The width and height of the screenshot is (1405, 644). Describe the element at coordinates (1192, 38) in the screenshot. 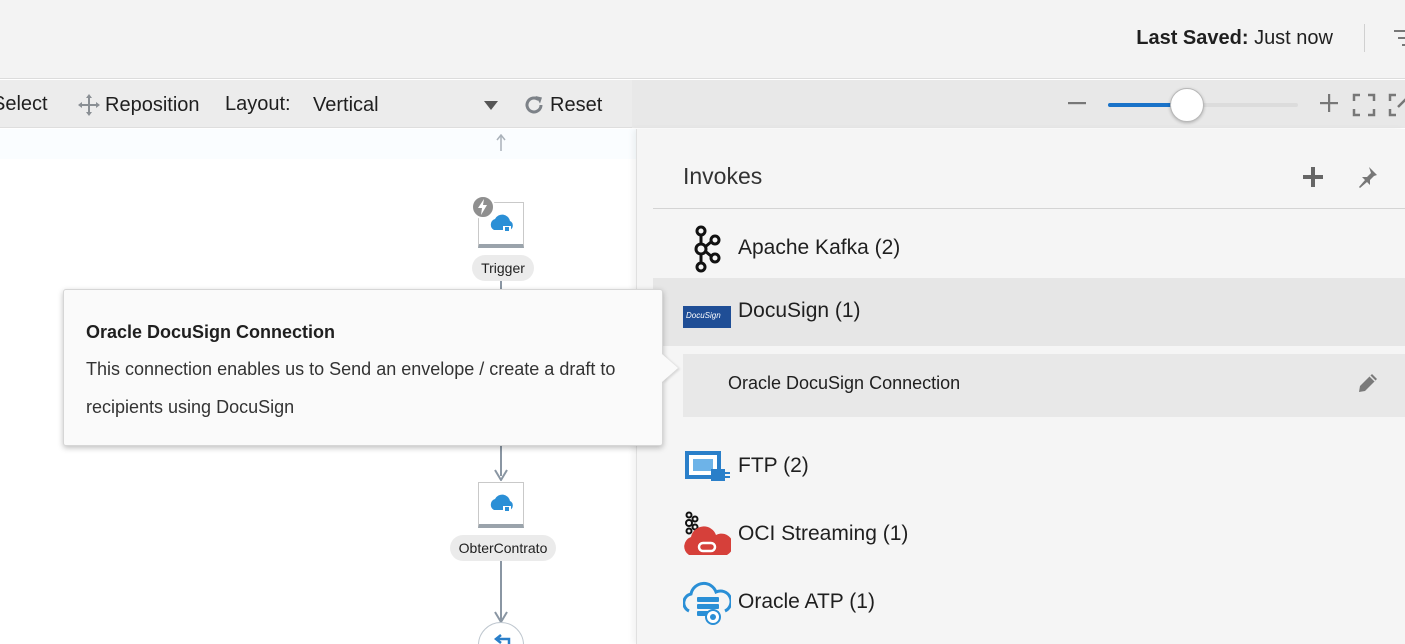

I see `last-saved-label: Last Saved:` at that location.